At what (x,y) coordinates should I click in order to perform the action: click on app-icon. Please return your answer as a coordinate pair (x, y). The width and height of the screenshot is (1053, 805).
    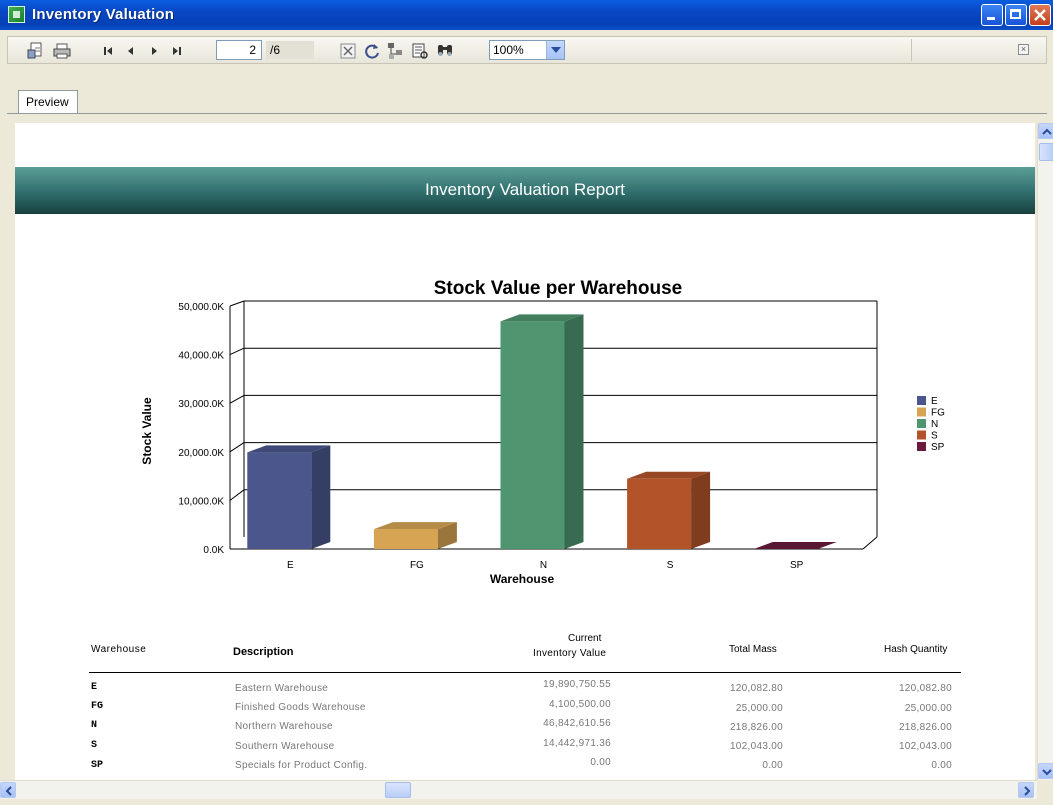
    Looking at the image, I should click on (16, 14).